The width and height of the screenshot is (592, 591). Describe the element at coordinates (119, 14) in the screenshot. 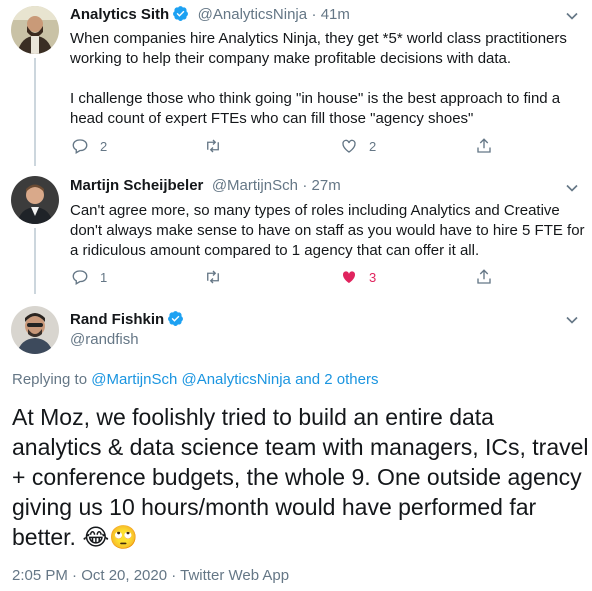

I see `author-name: Analytics Sith` at that location.